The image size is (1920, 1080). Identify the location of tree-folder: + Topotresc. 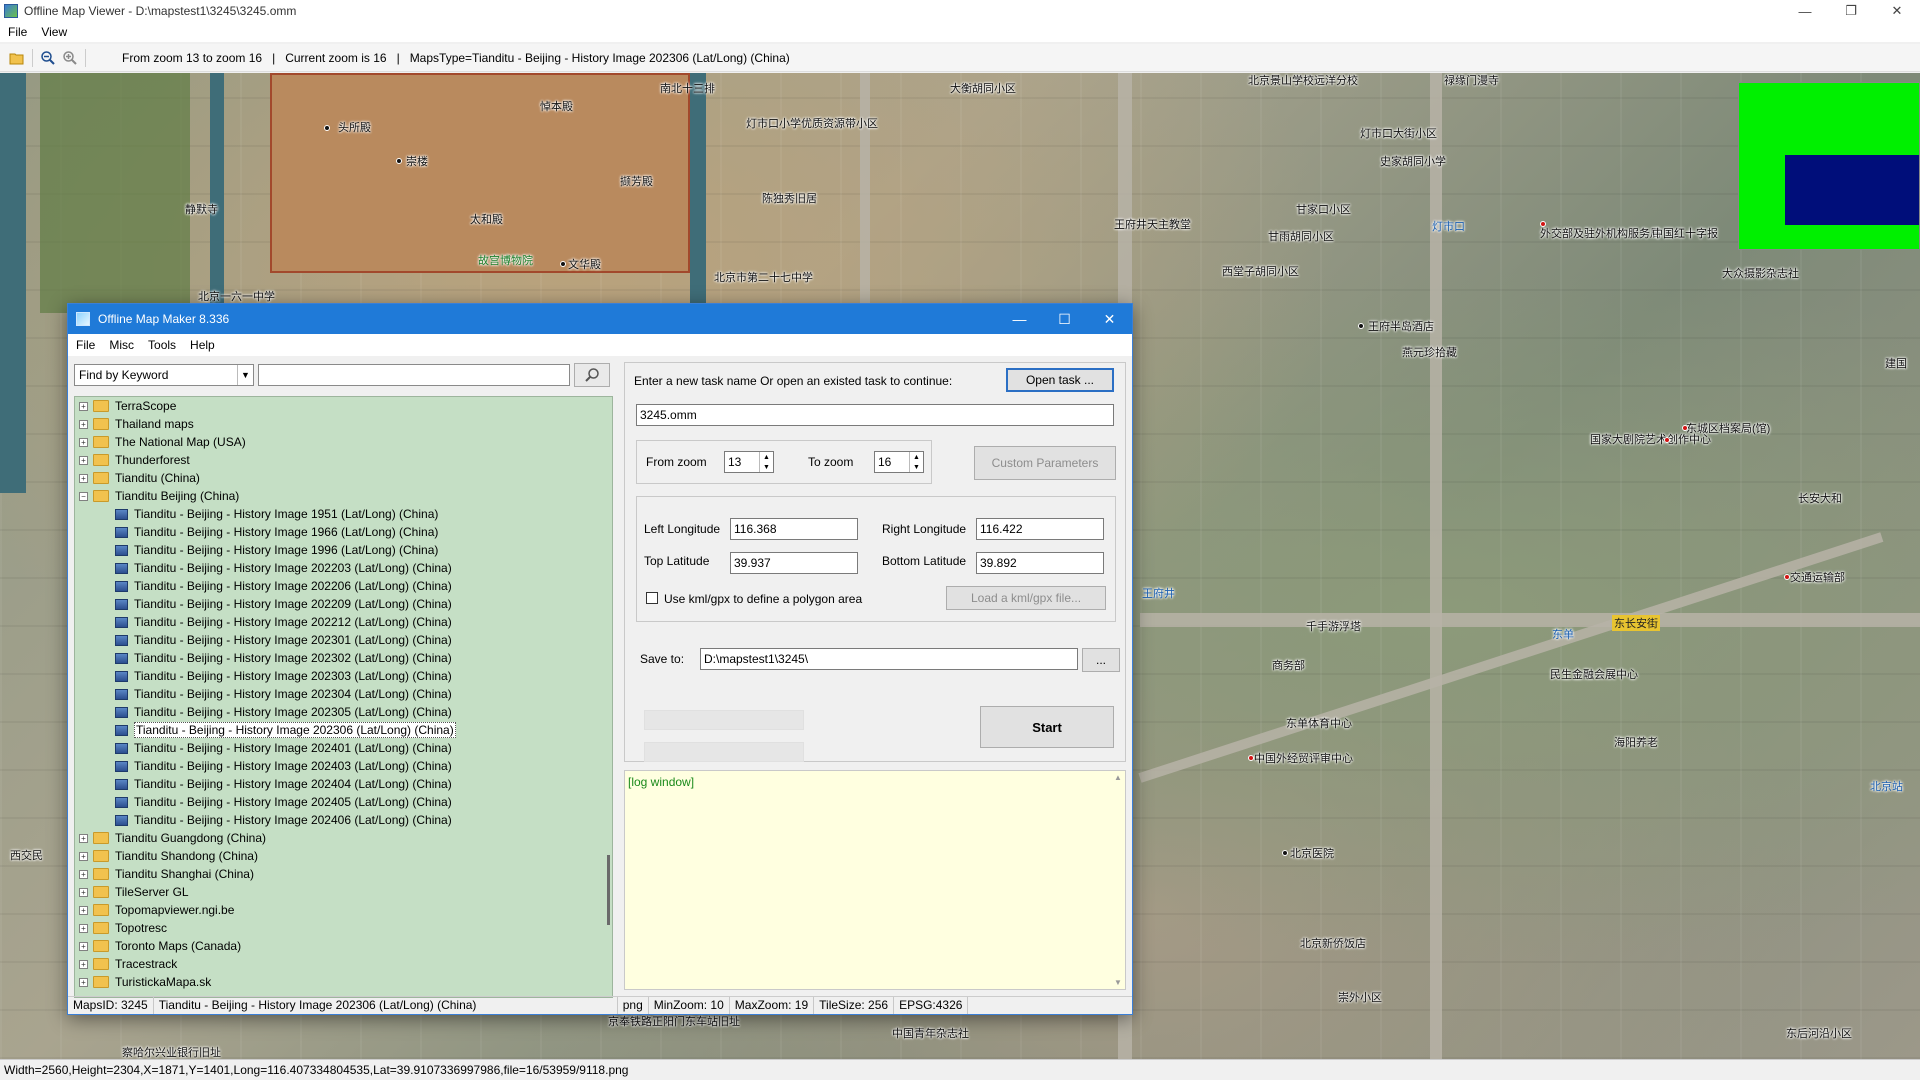
(343, 928).